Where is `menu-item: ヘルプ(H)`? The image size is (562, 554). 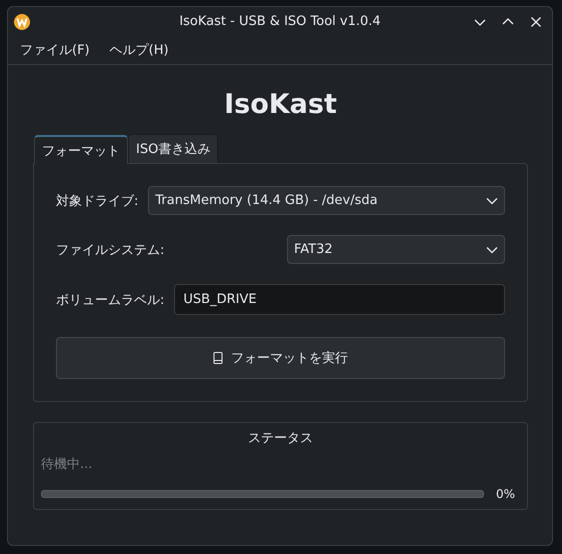 menu-item: ヘルプ(H) is located at coordinates (139, 50).